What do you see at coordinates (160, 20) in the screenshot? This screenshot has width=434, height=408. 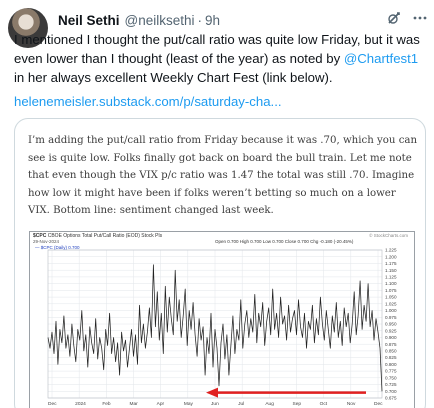 I see `author-handle: @neilksethi` at bounding box center [160, 20].